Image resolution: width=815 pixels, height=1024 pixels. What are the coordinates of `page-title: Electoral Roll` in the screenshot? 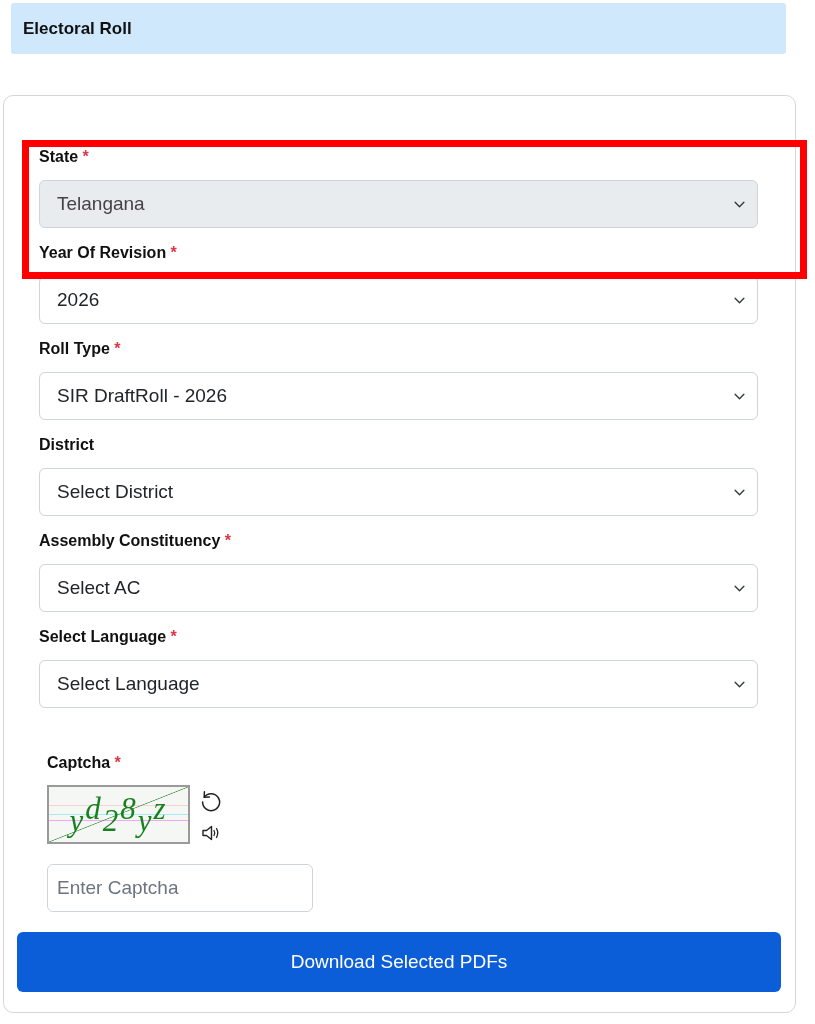 It's located at (77, 28).